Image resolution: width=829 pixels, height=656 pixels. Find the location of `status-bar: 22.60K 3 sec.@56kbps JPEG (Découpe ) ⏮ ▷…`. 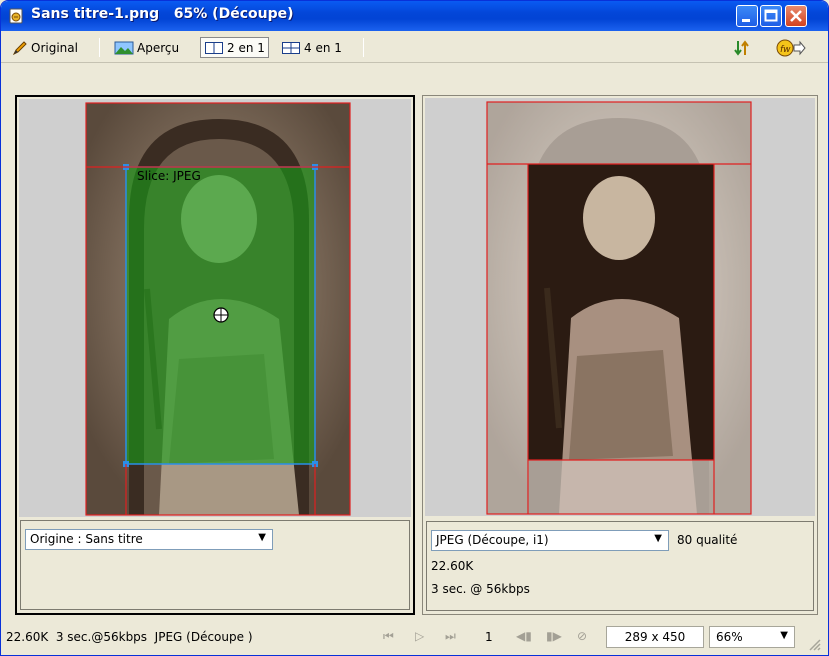

status-bar: 22.60K 3 sec.@56kbps JPEG (Découpe ) ⏮ ▷… is located at coordinates (414, 638).